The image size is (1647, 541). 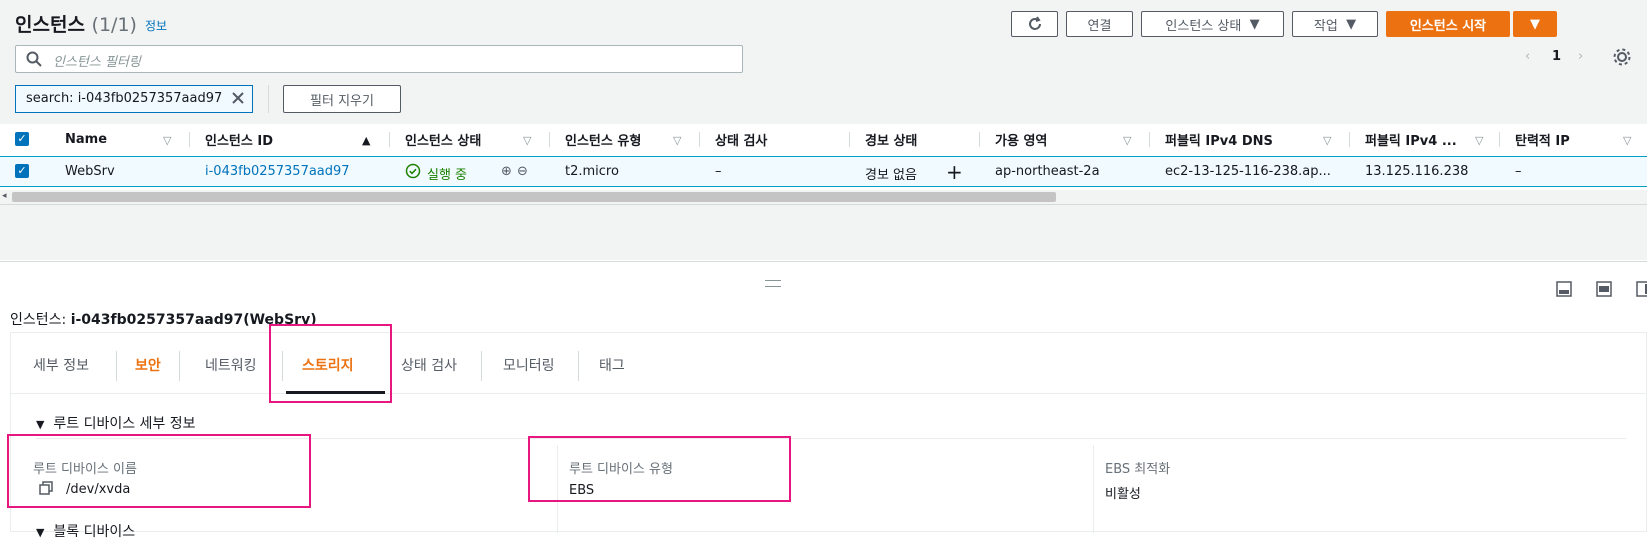 I want to click on prev-page-icon: ‹, so click(x=1527, y=56).